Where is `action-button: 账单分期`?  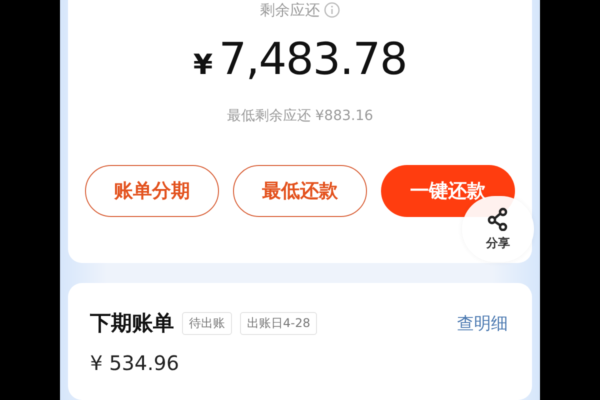
action-button: 账单分期 is located at coordinates (152, 191).